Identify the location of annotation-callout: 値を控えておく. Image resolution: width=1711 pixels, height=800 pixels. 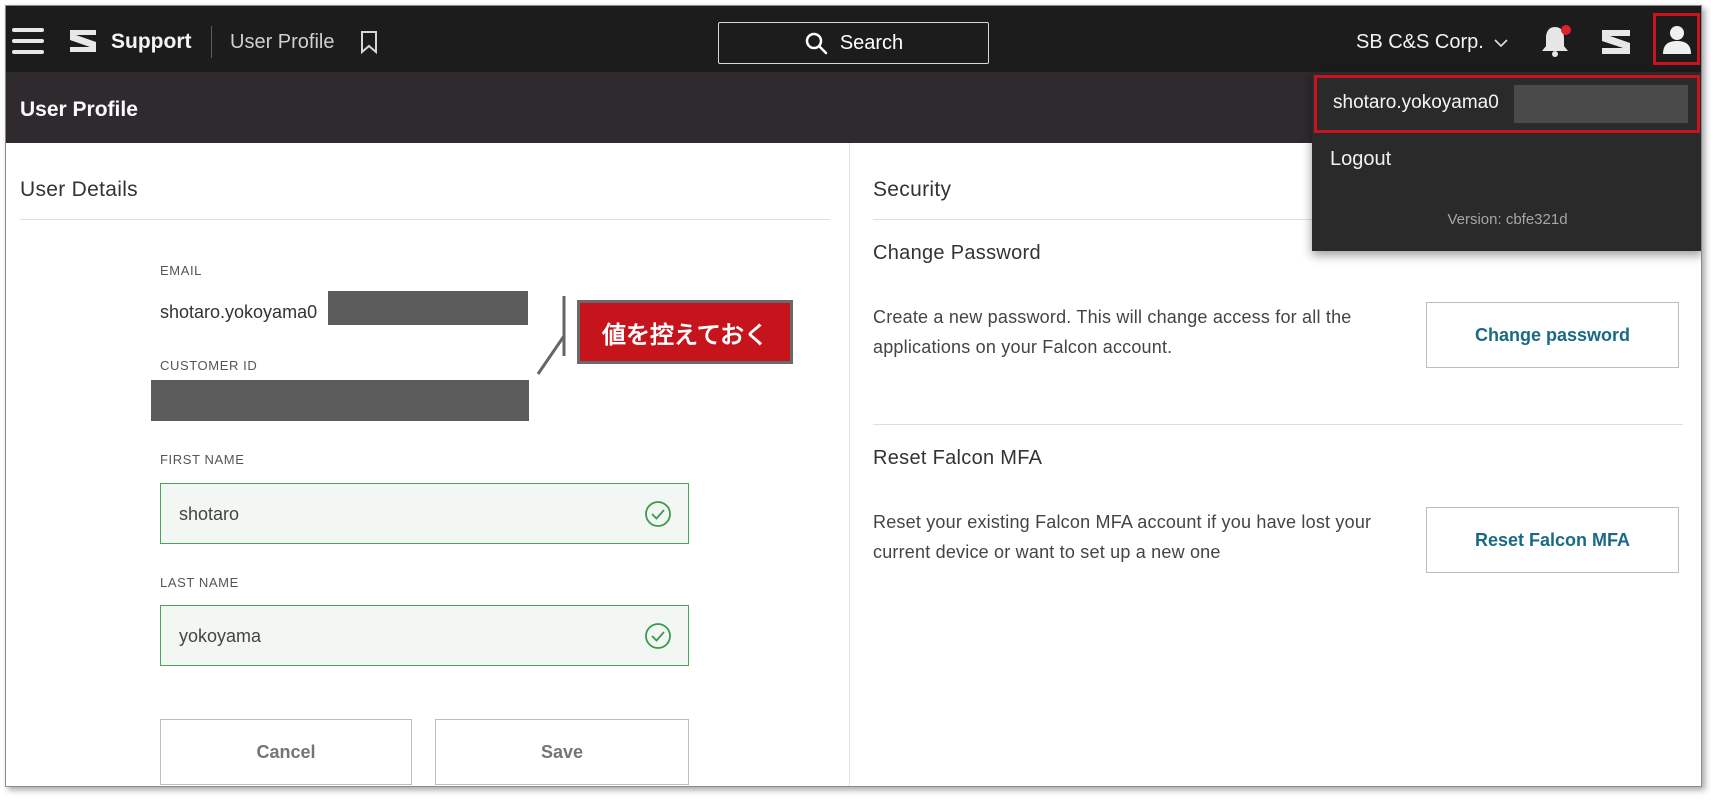
(685, 332).